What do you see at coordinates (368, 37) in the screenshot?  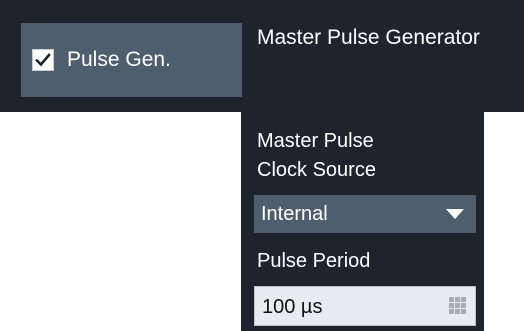 I see `section-title: Master Pulse Generator` at bounding box center [368, 37].